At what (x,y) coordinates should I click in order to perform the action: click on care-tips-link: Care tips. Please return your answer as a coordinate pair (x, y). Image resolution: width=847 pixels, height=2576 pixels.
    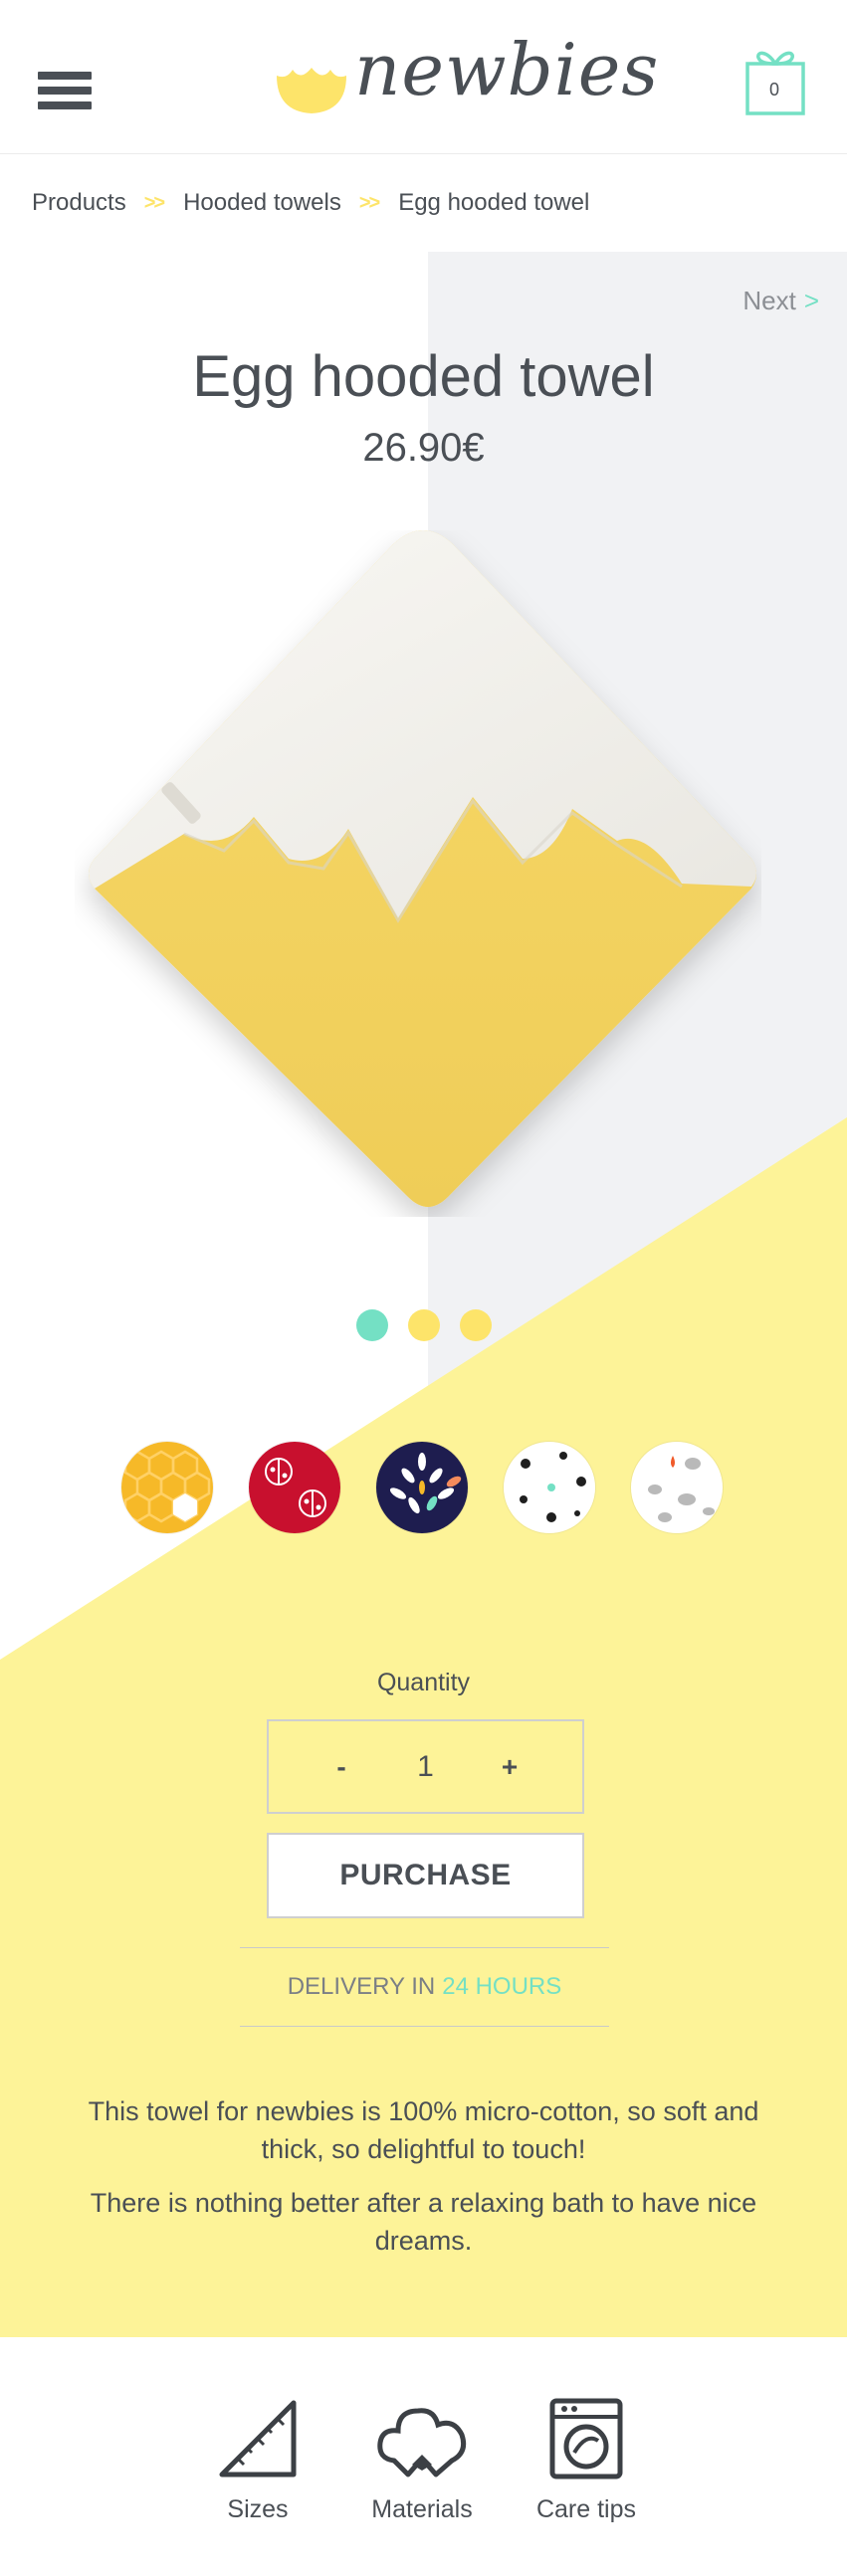
    Looking at the image, I should click on (586, 2460).